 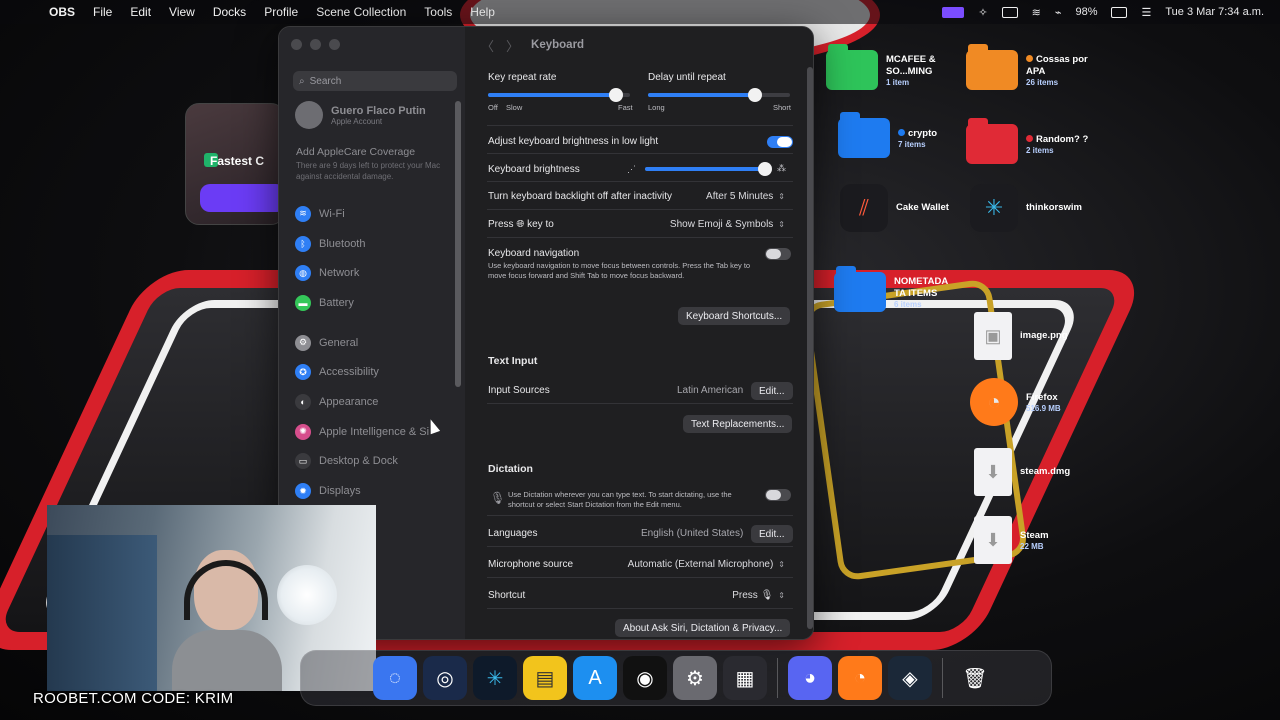 I want to click on vpn-widget: Fastest C, so click(x=235, y=164).